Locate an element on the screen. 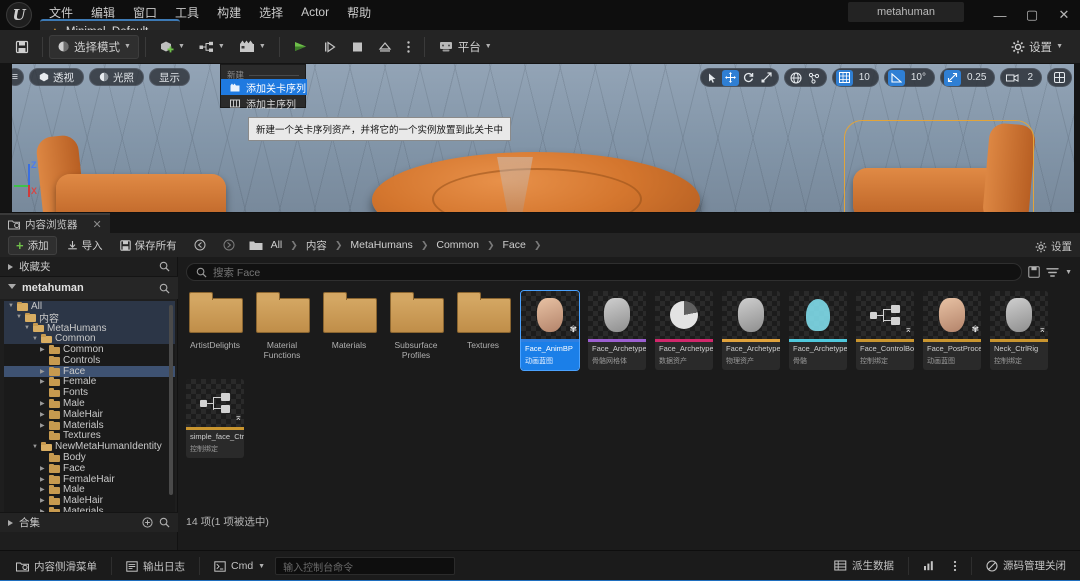  derived-data-button: 派生数据 is located at coordinates (864, 566).